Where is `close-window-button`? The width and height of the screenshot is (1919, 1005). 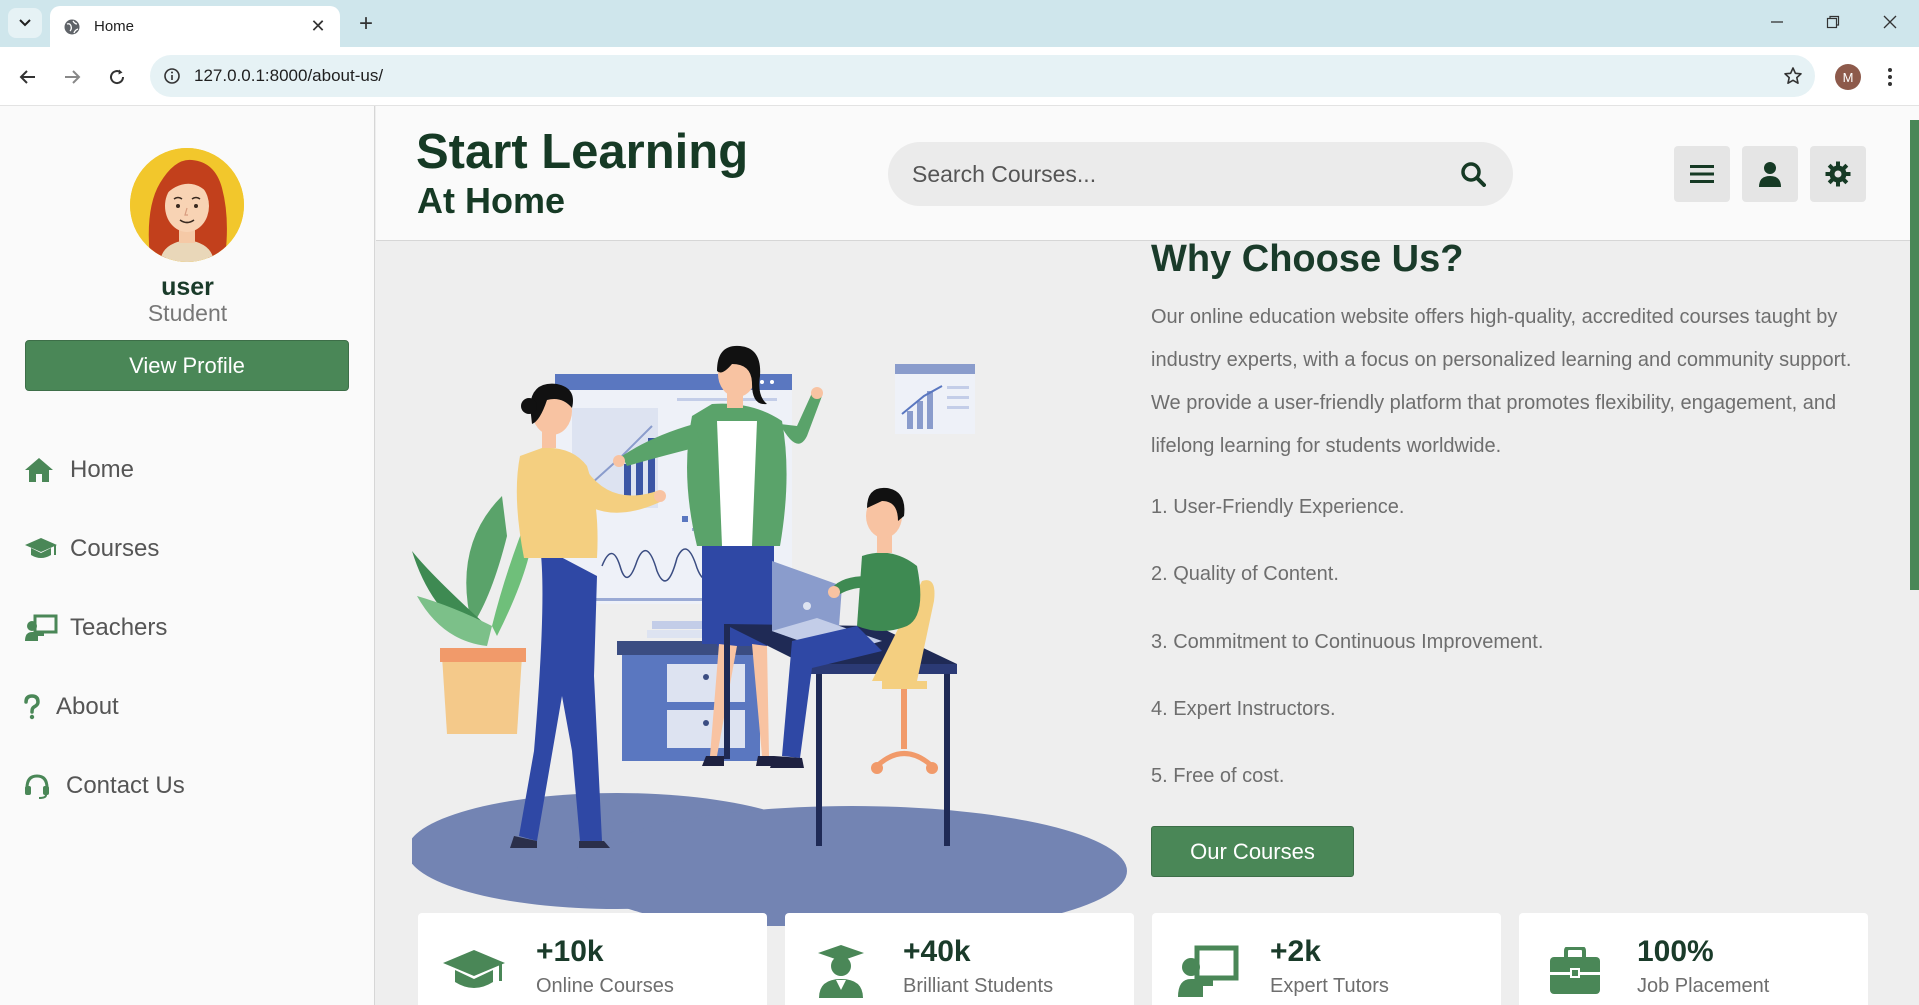
close-window-button is located at coordinates (1890, 22).